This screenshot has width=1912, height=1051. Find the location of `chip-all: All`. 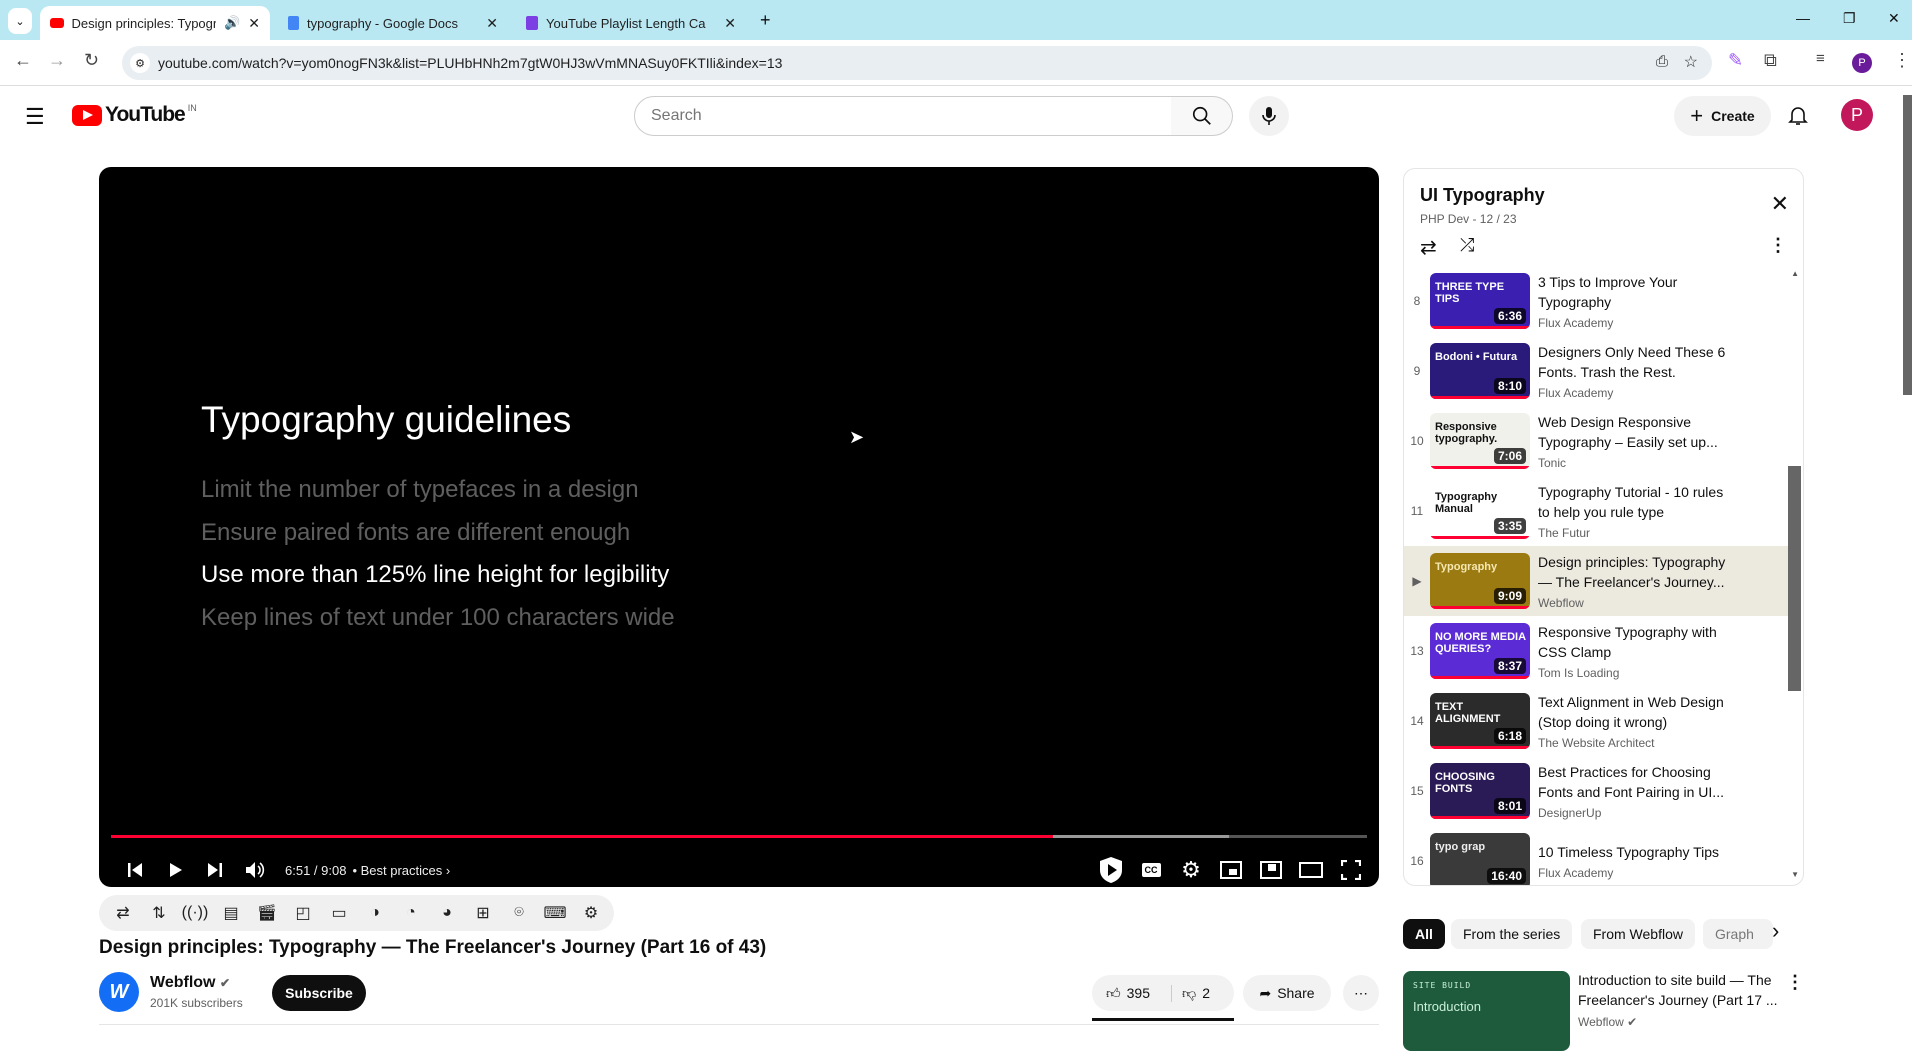

chip-all: All is located at coordinates (1424, 934).